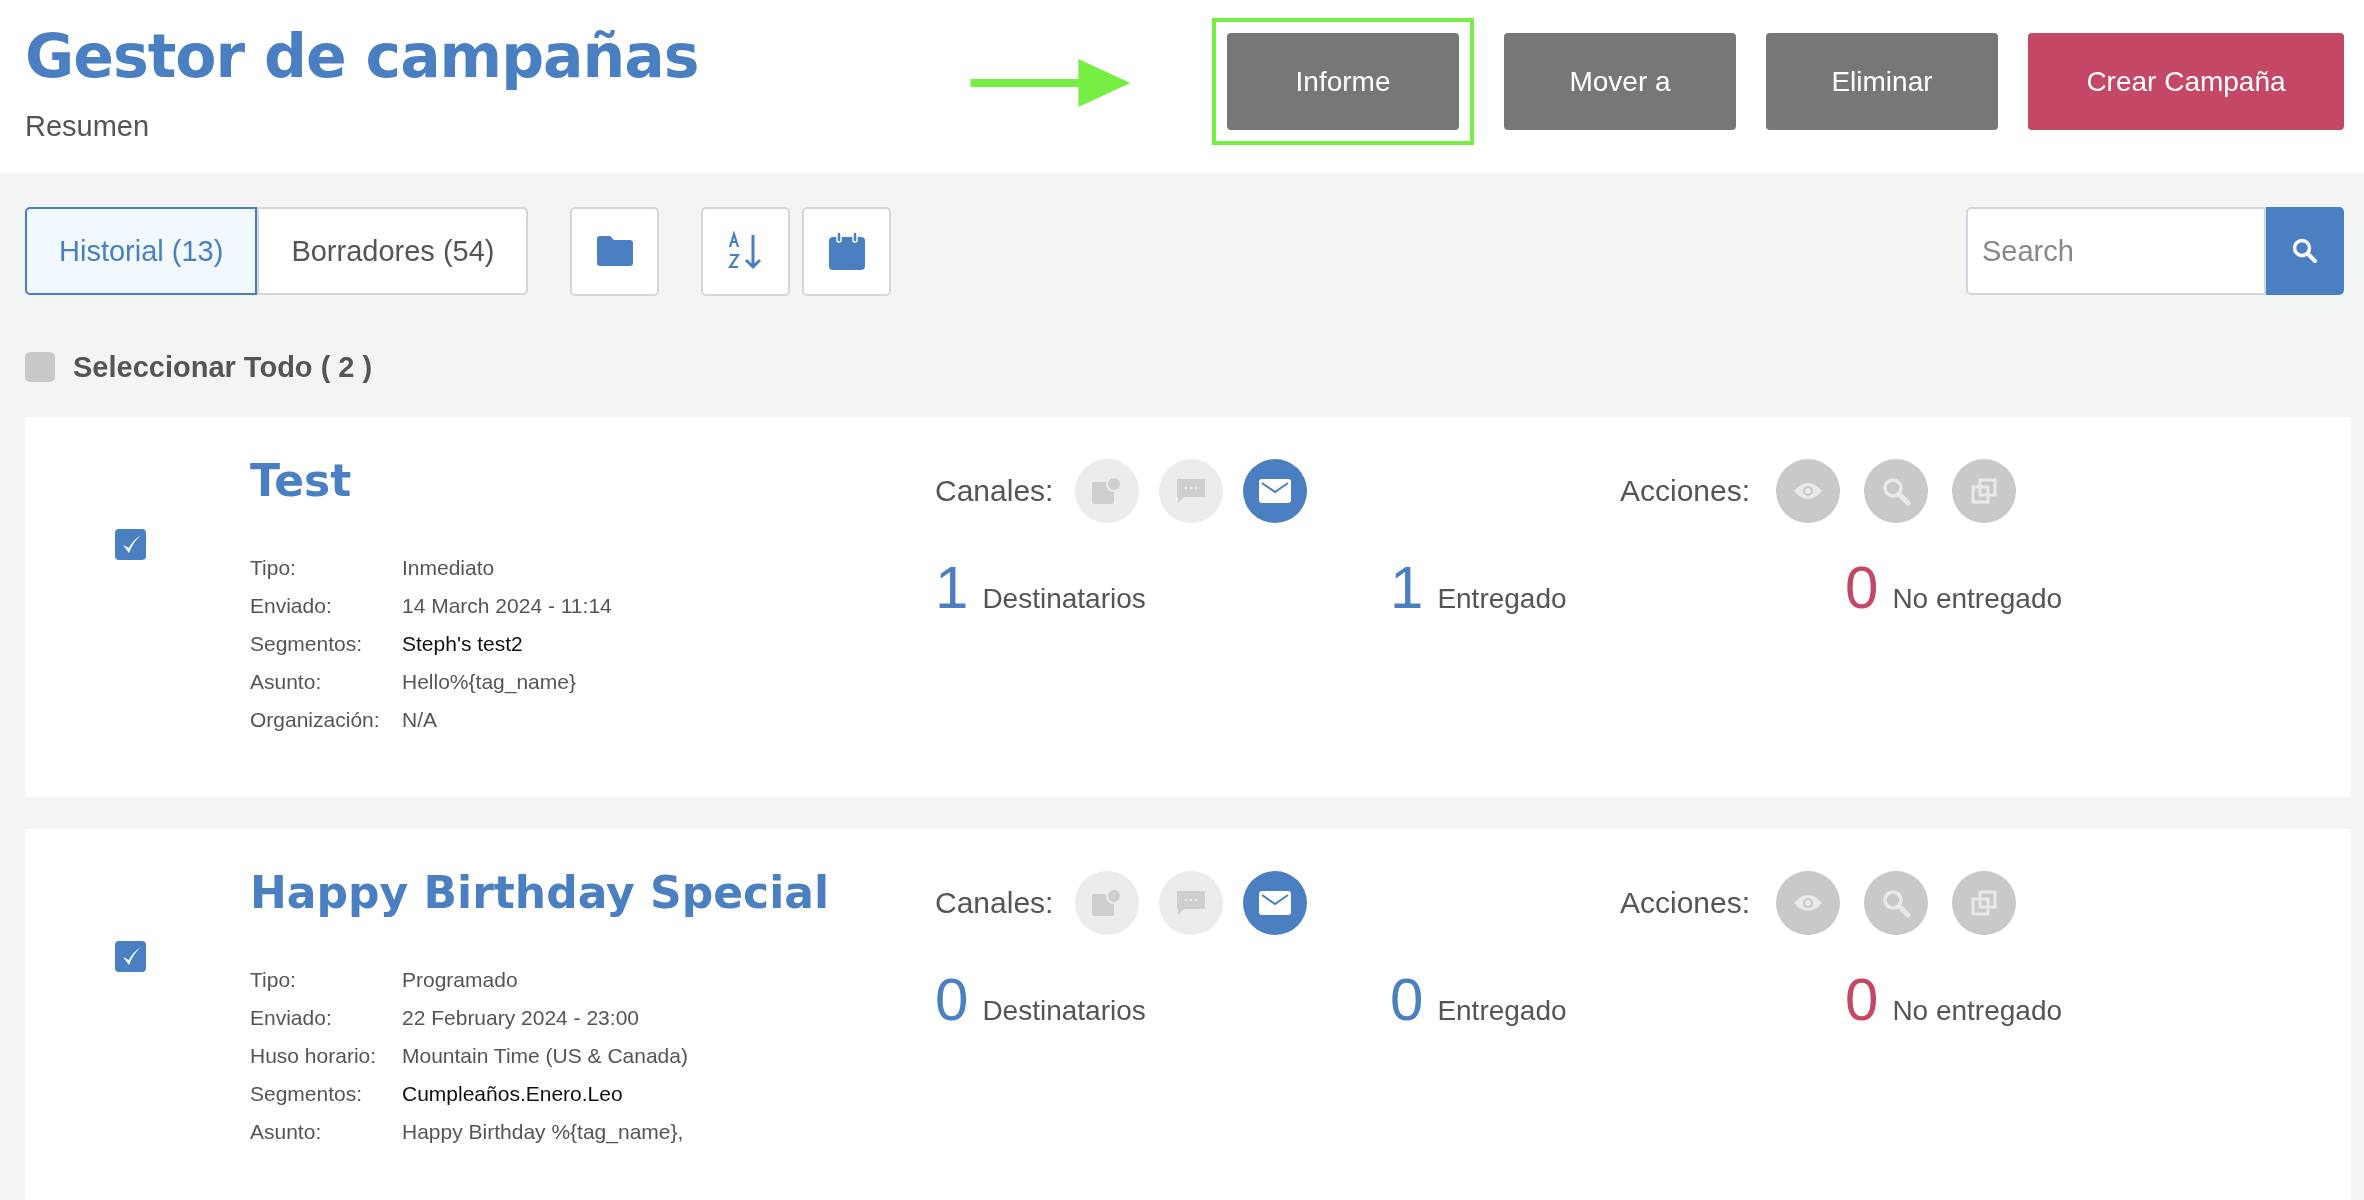 The width and height of the screenshot is (2364, 1200). What do you see at coordinates (2186, 81) in the screenshot?
I see `header-button: Crear Campaña` at bounding box center [2186, 81].